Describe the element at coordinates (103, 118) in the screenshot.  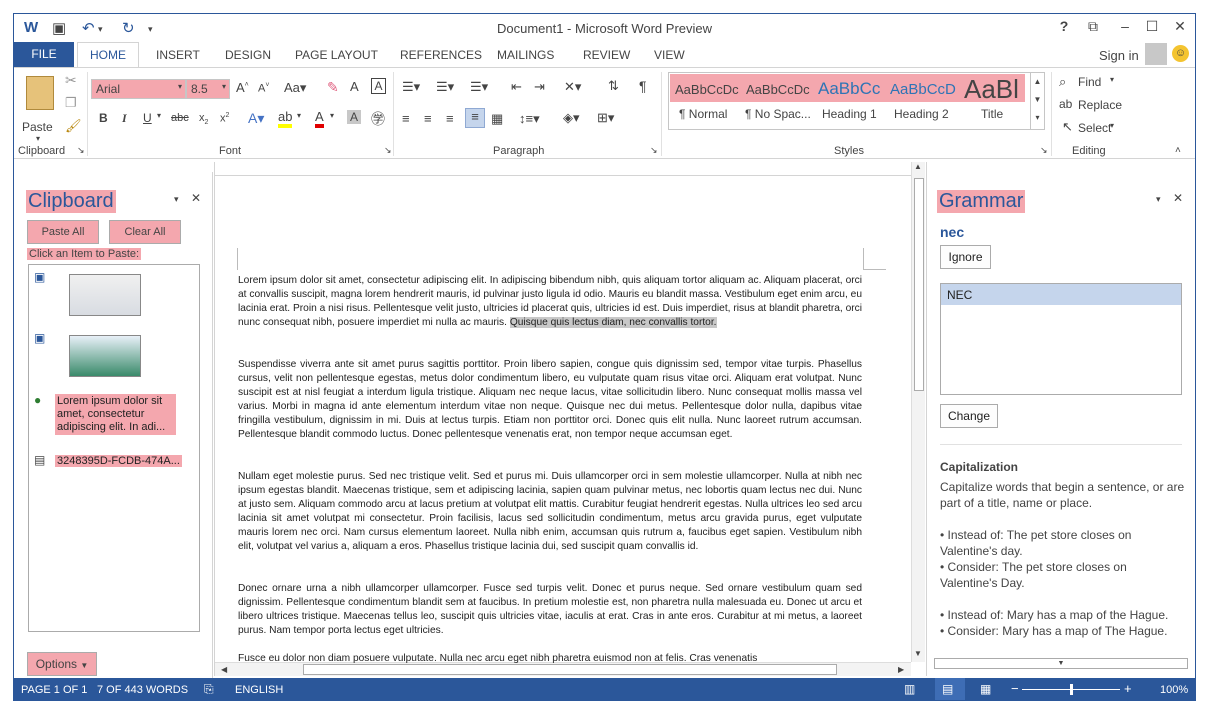
I see `bold-icon: B` at that location.